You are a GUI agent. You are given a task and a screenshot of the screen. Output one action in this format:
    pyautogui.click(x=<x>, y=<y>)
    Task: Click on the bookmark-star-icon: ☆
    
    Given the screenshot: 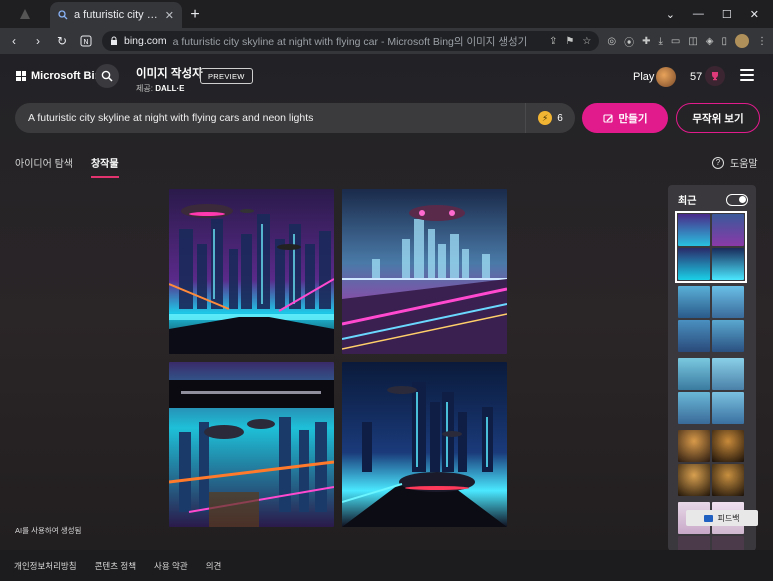 What is the action you would take?
    pyautogui.click(x=586, y=41)
    